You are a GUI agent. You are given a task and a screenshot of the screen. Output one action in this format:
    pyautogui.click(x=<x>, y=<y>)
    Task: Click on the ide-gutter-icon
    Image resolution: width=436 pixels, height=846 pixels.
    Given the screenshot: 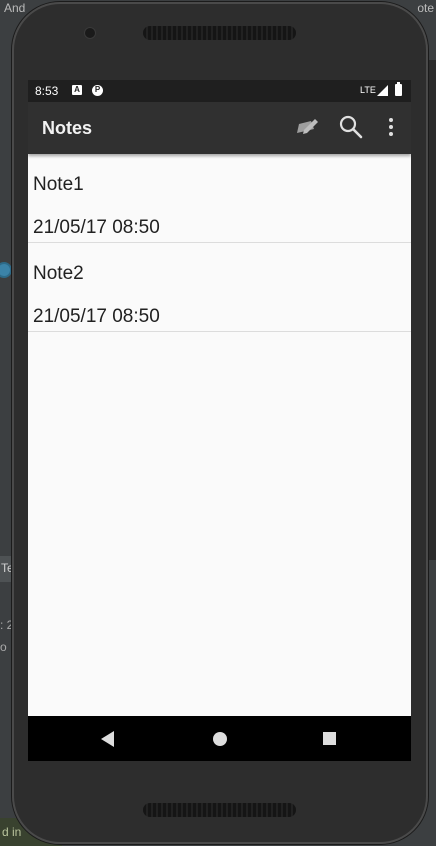 What is the action you would take?
    pyautogui.click(x=6, y=270)
    